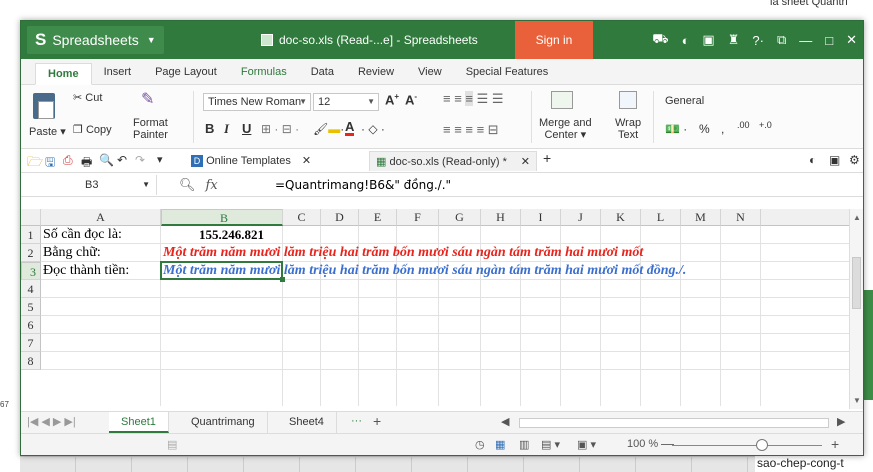 This screenshot has width=873, height=472. What do you see at coordinates (747, 445) in the screenshot?
I see `zoom-slider-track` at bounding box center [747, 445].